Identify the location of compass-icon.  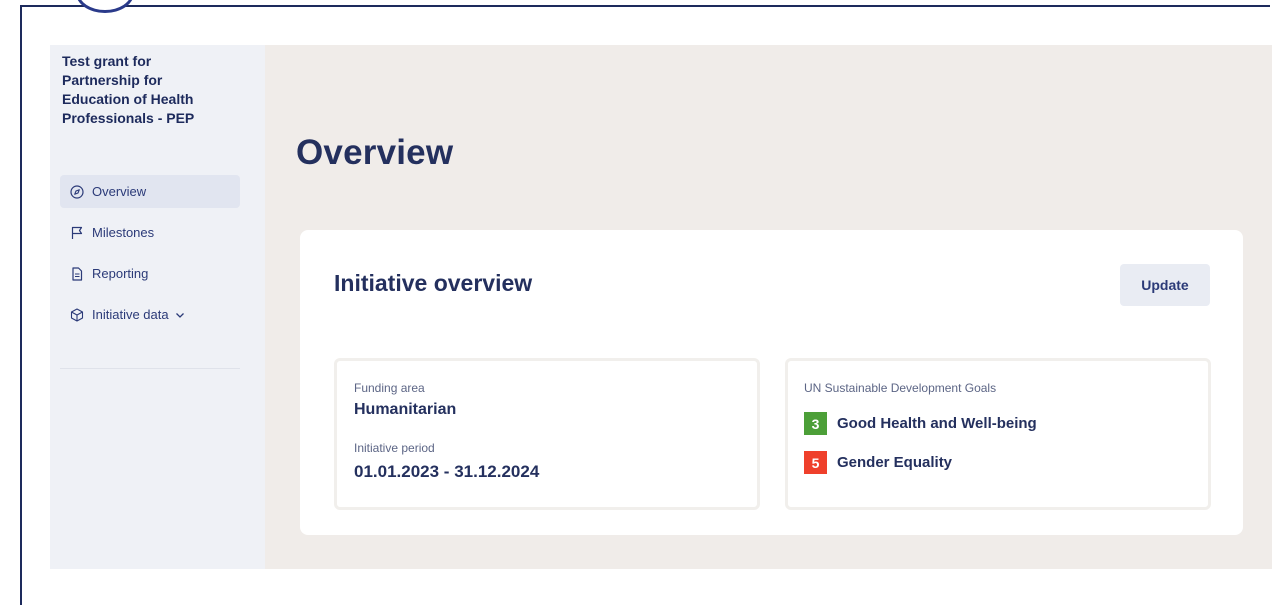
(77, 191).